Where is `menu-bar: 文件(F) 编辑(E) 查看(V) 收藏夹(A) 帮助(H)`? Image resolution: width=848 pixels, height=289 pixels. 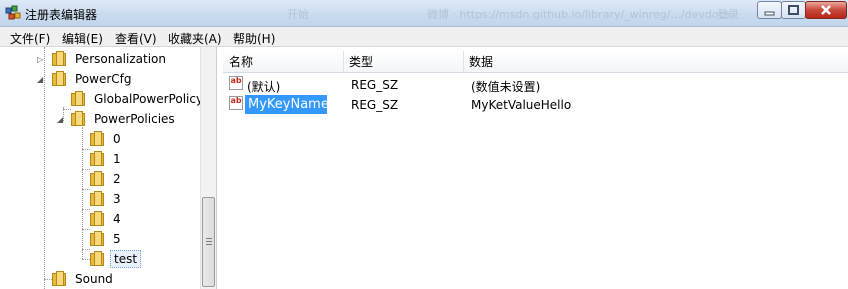 menu-bar: 文件(F) 编辑(E) 查看(V) 收藏夹(A) 帮助(H) is located at coordinates (424, 37).